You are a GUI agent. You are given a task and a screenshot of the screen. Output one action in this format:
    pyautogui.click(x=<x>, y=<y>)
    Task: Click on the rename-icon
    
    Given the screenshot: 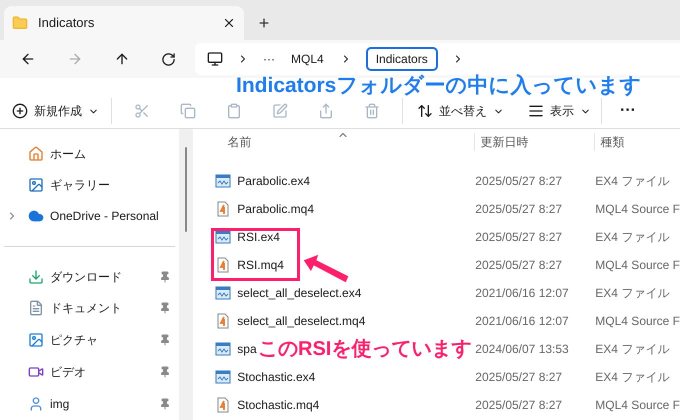 What is the action you would take?
    pyautogui.click(x=280, y=111)
    